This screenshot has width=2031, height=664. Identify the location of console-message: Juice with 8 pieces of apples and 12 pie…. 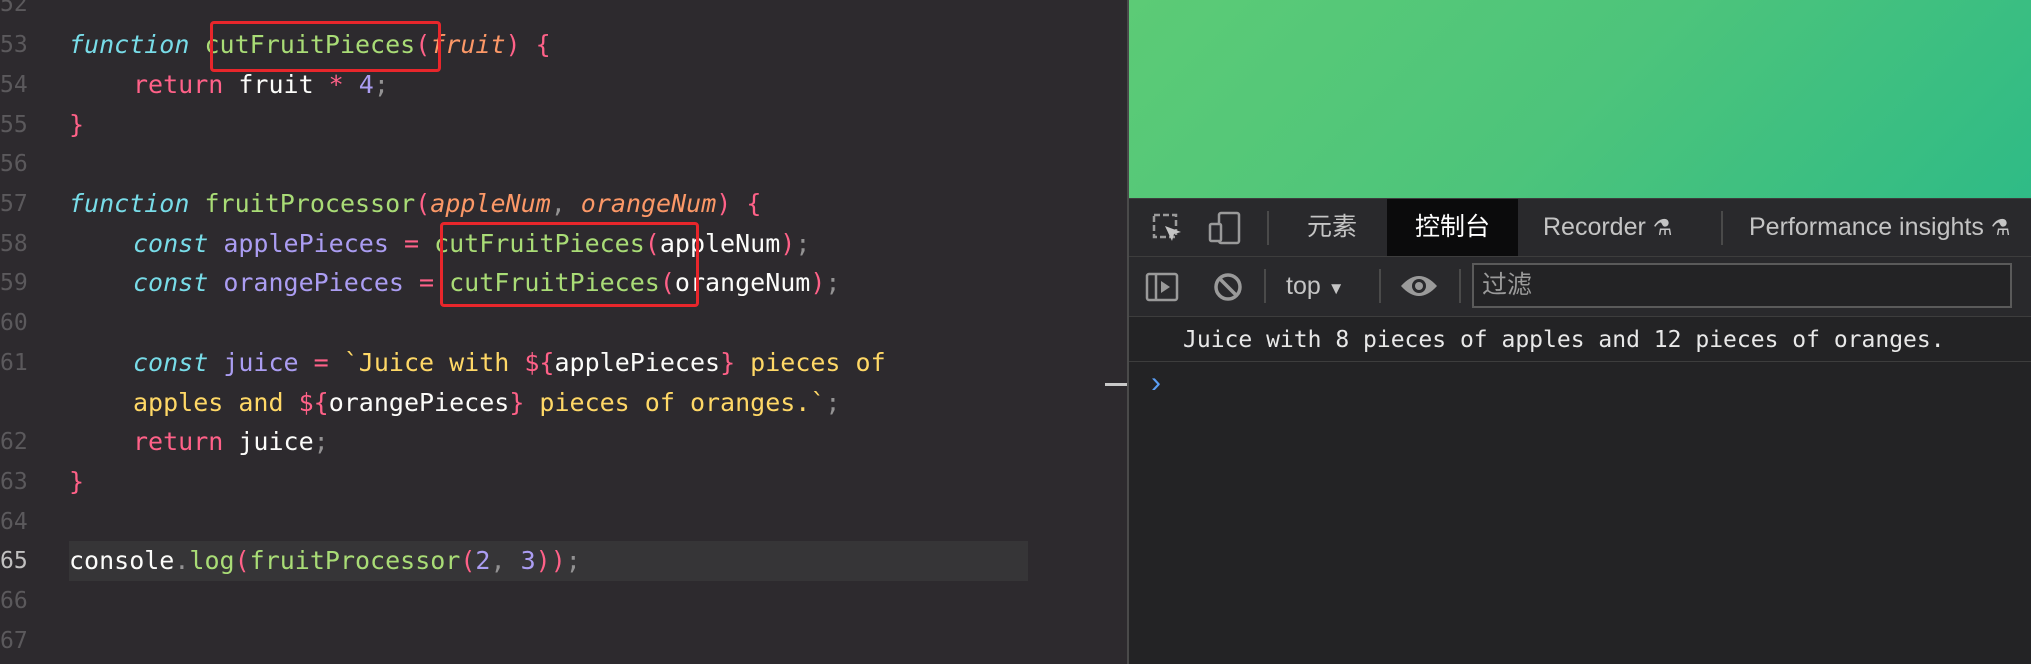
(1580, 340).